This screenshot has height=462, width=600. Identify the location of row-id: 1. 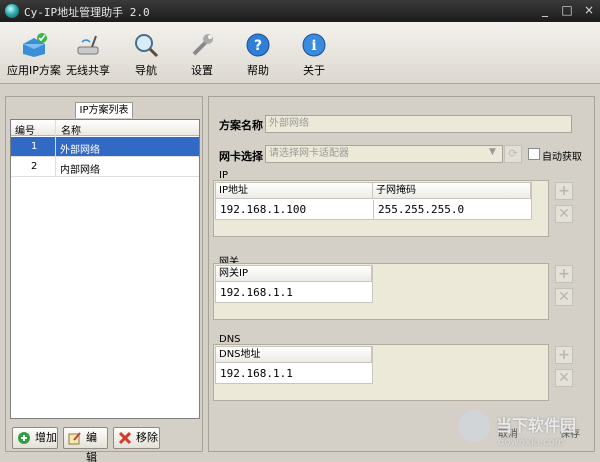
(34, 146).